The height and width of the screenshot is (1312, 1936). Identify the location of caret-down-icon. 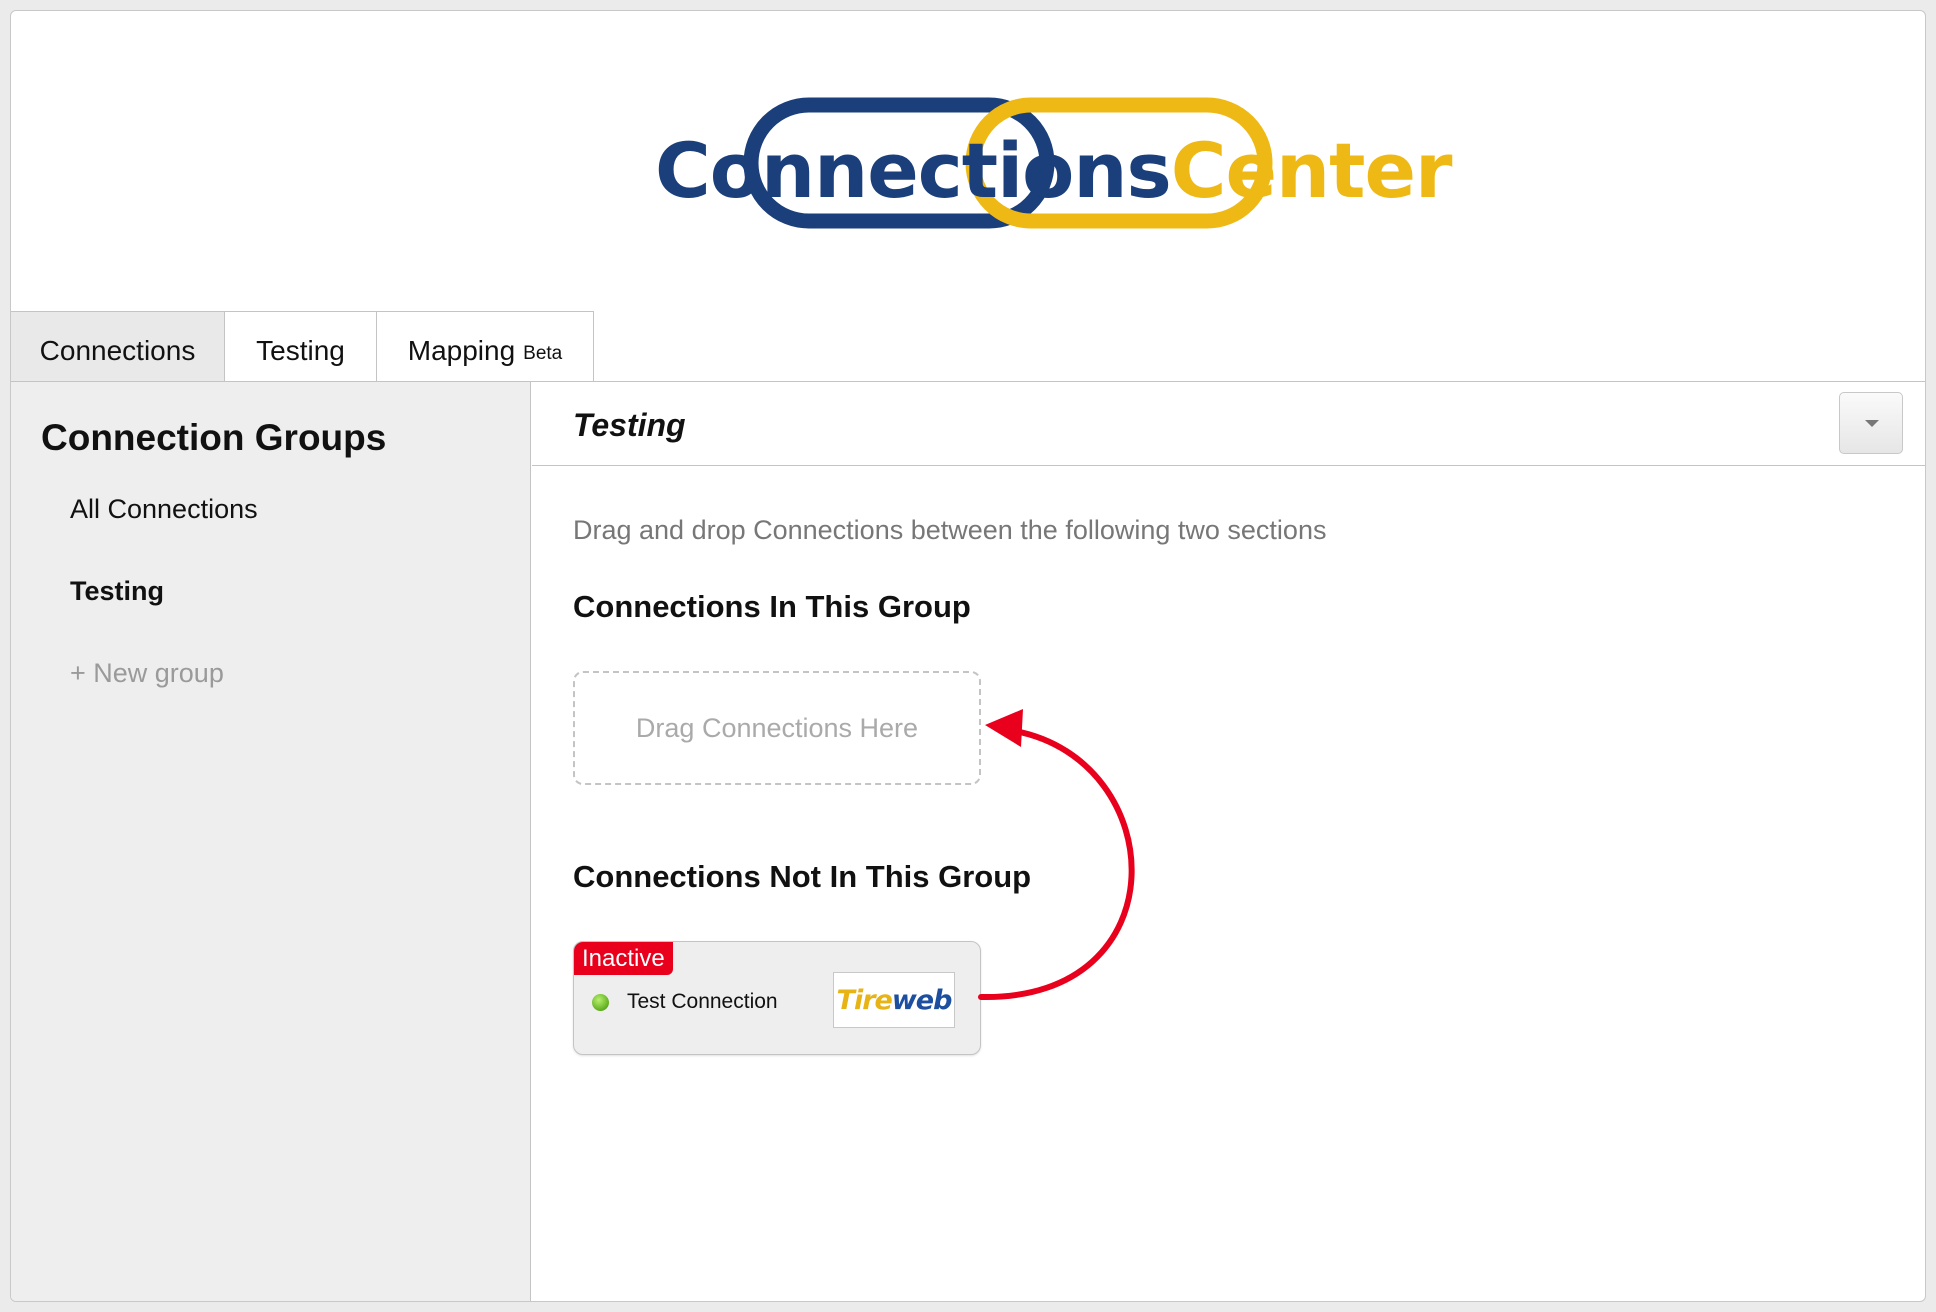
(1872, 423).